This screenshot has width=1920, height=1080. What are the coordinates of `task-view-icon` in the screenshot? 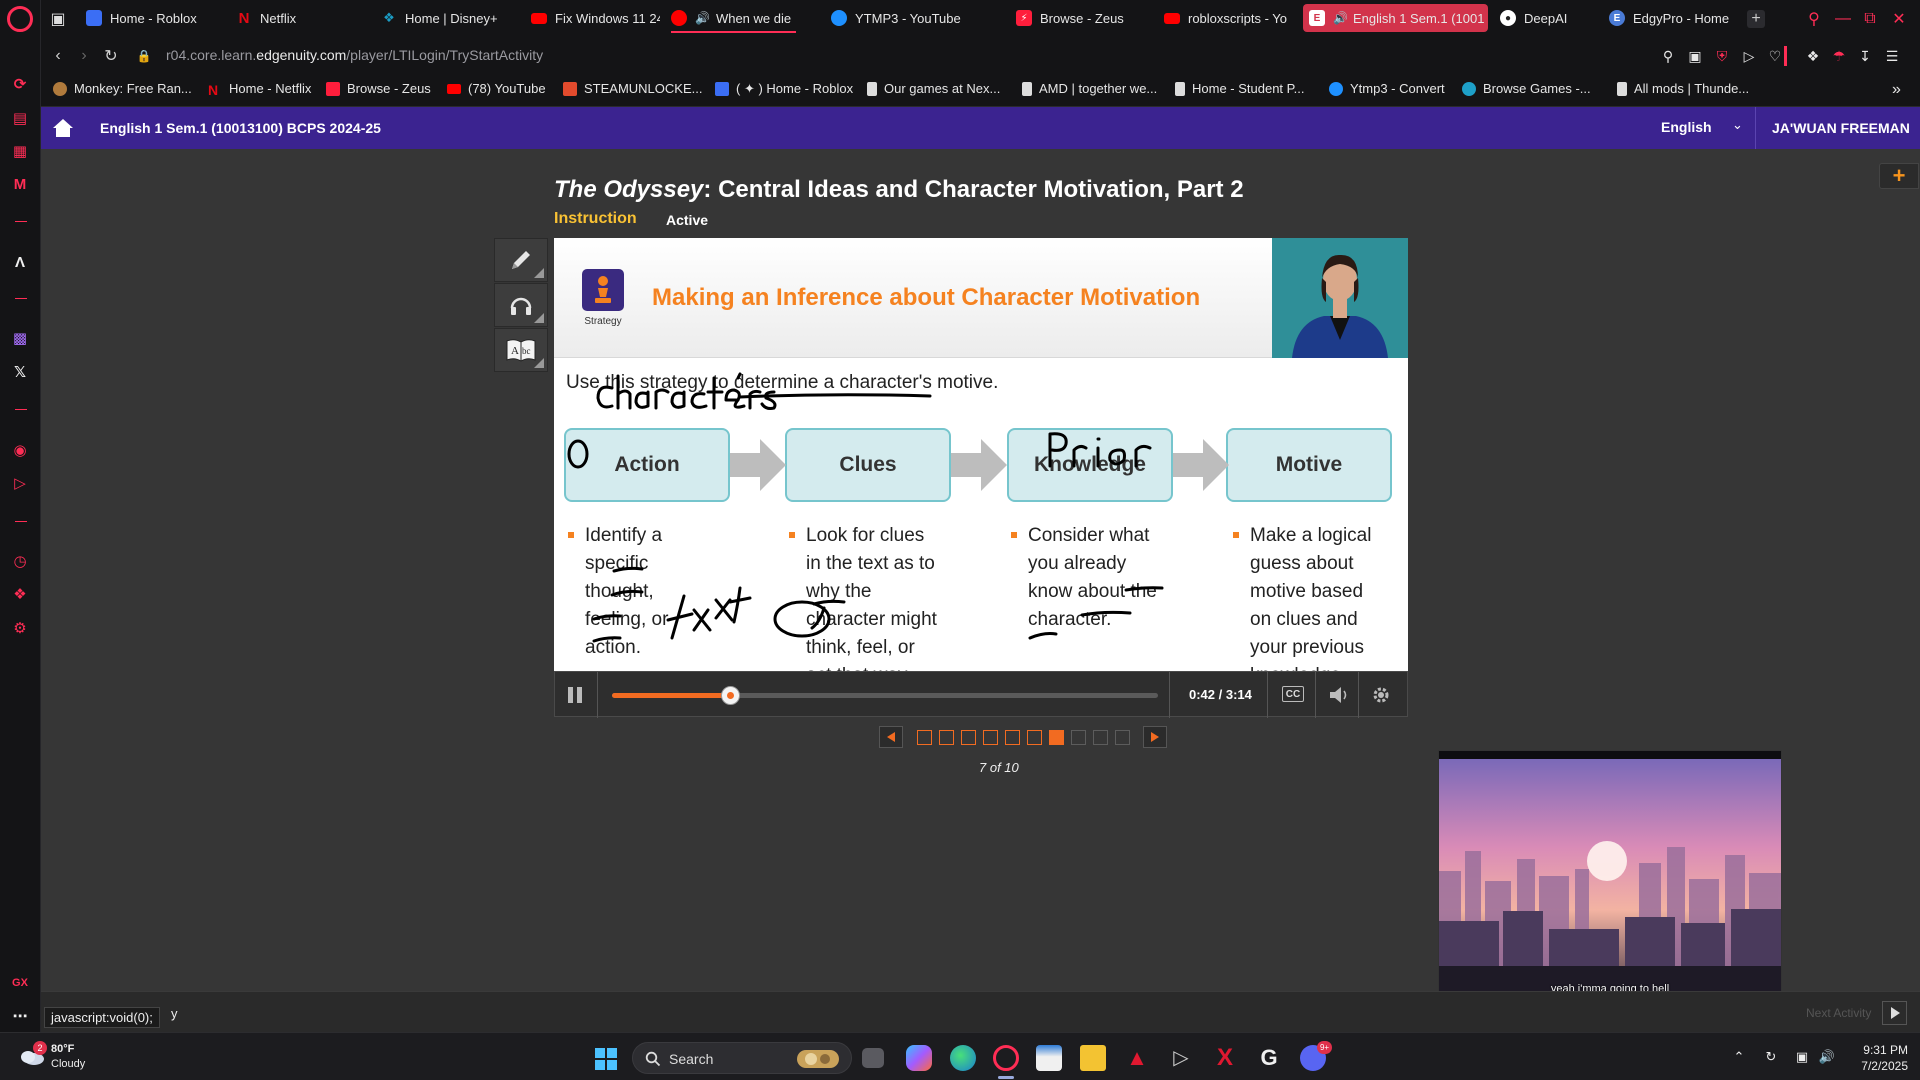 It's located at (873, 1058).